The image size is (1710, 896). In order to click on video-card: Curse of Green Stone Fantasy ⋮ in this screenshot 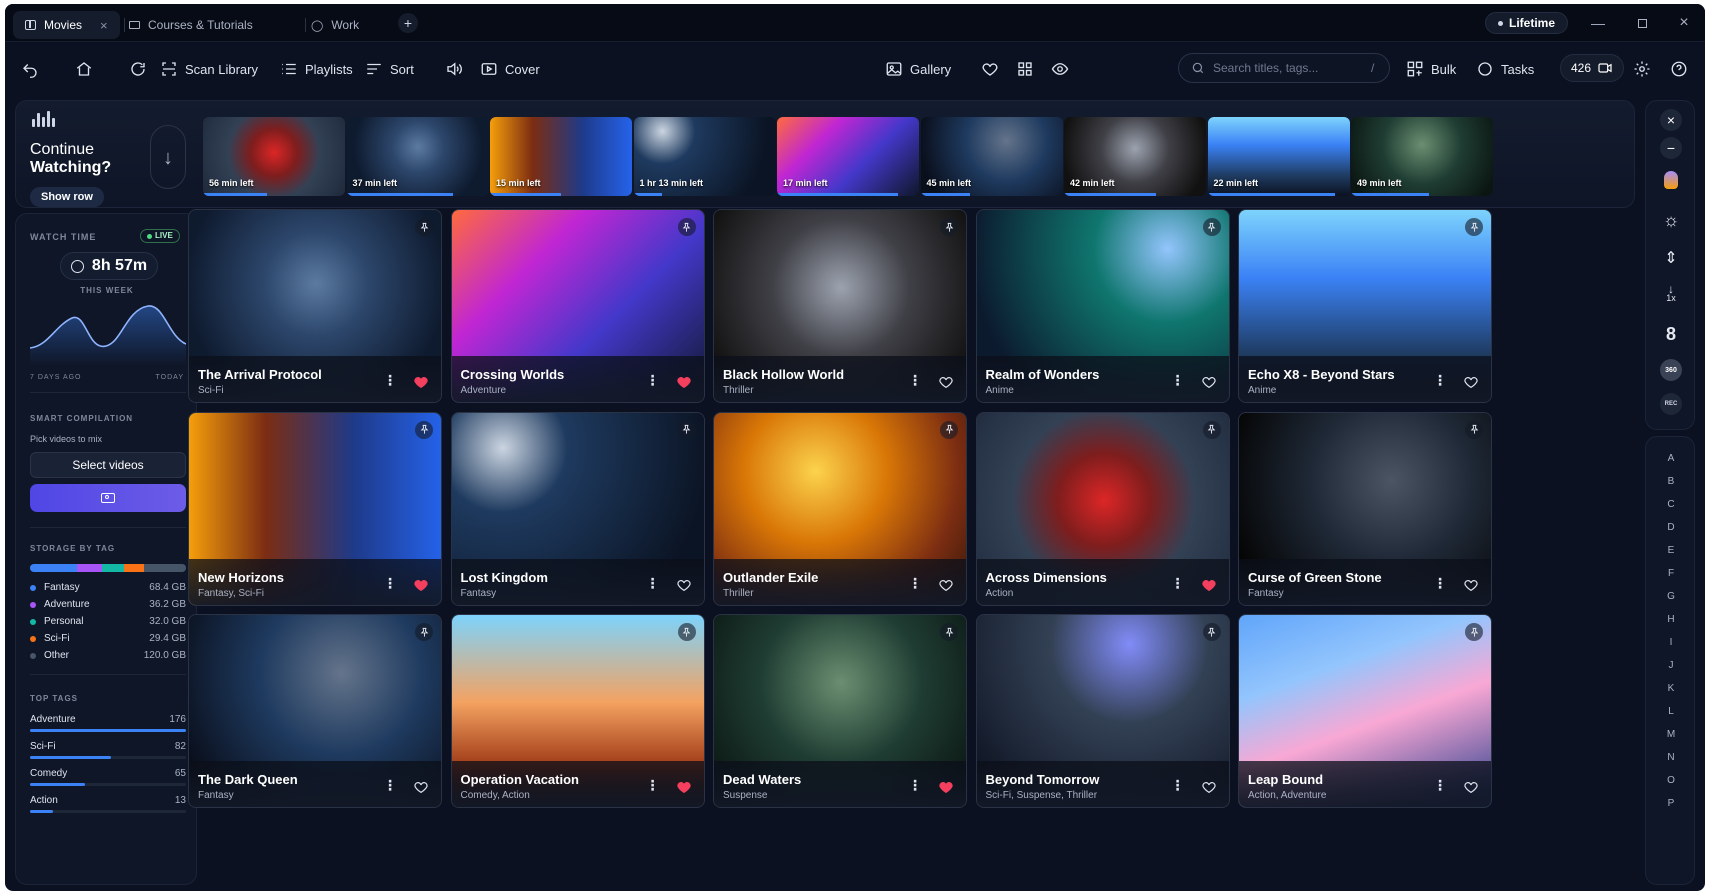, I will do `click(1365, 508)`.